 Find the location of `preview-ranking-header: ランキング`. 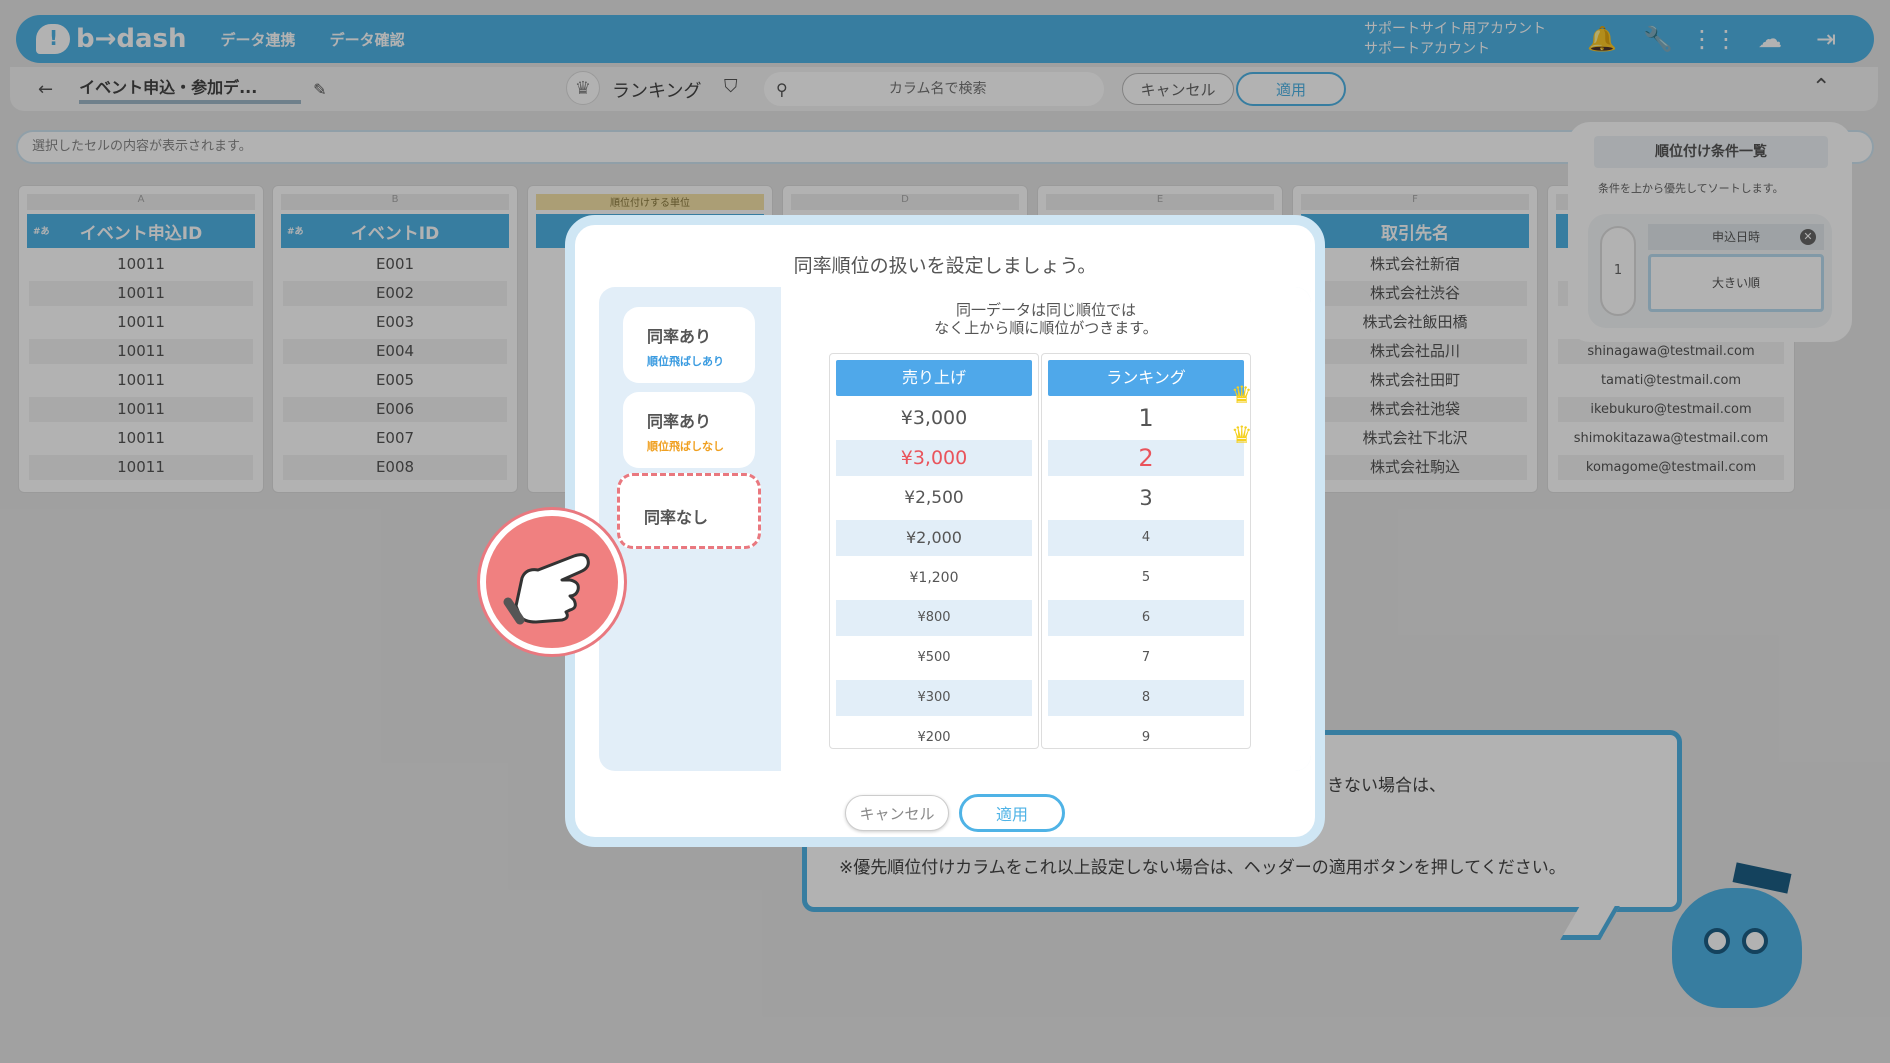

preview-ranking-header: ランキング is located at coordinates (1146, 378).